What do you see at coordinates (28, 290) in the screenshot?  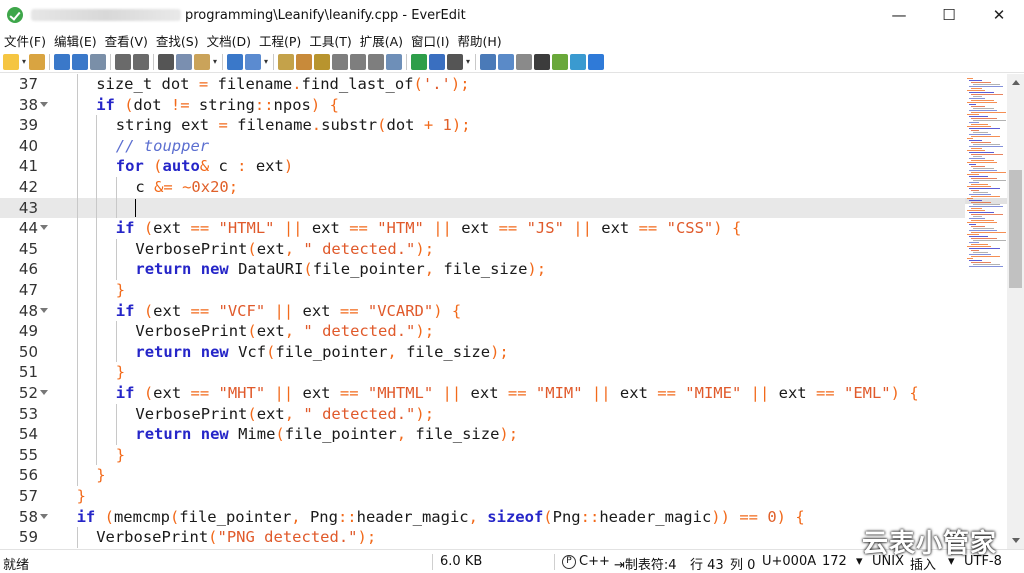 I see `line-gutter: 47` at bounding box center [28, 290].